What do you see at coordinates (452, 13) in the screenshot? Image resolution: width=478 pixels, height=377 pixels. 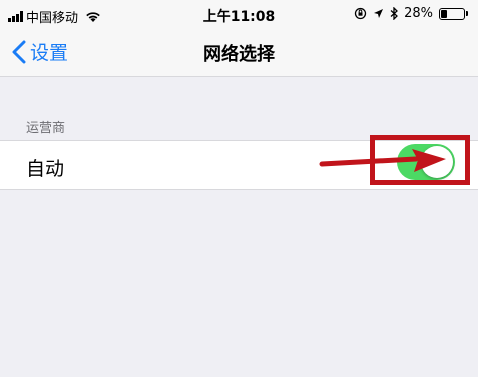 I see `battery-icon` at bounding box center [452, 13].